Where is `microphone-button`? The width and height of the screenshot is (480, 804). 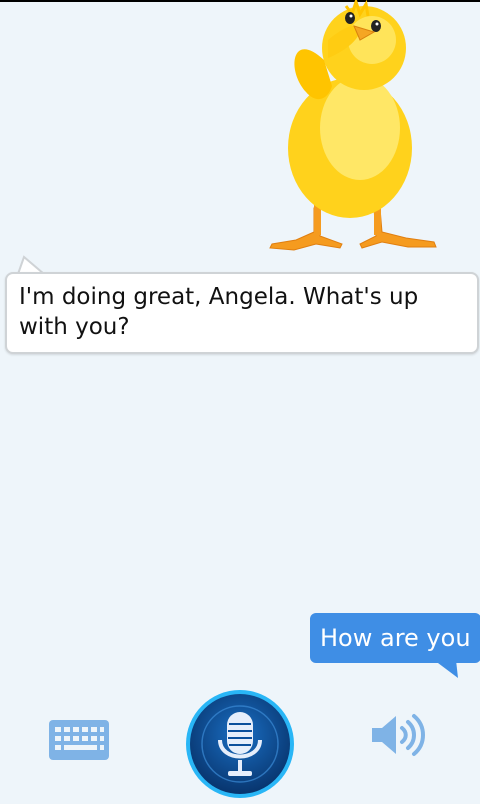 microphone-button is located at coordinates (240, 744).